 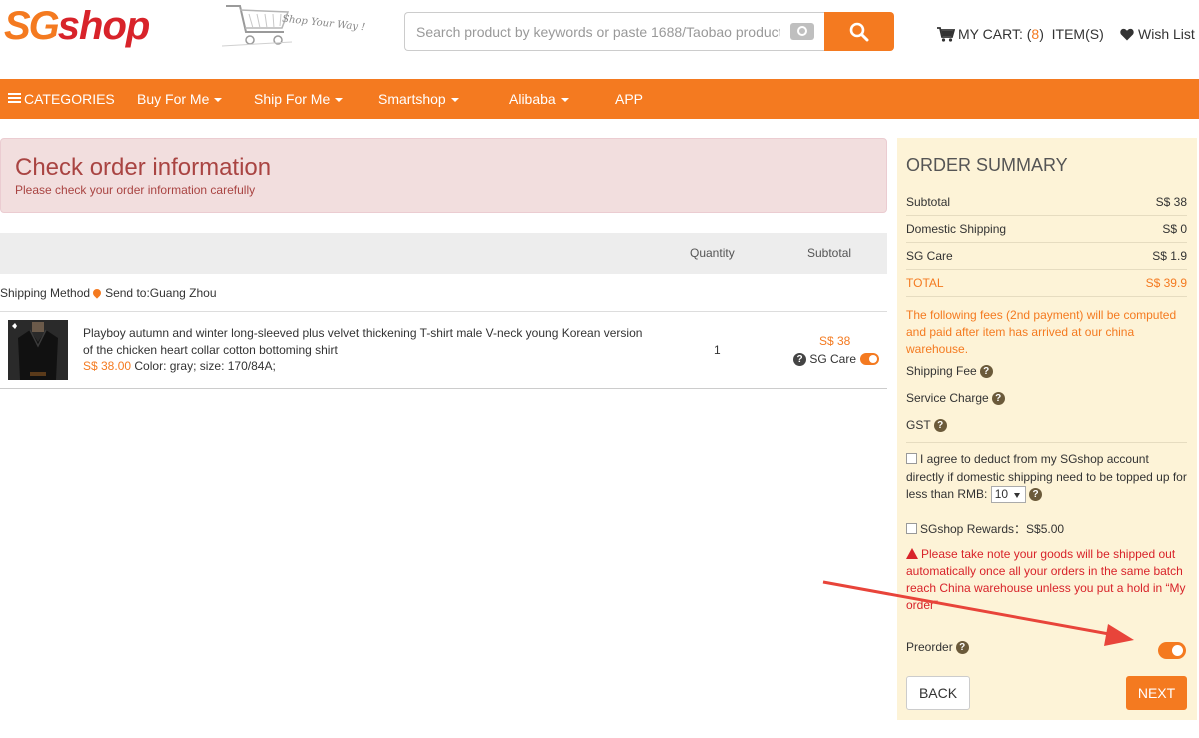 What do you see at coordinates (802, 31) in the screenshot?
I see `camera-icon` at bounding box center [802, 31].